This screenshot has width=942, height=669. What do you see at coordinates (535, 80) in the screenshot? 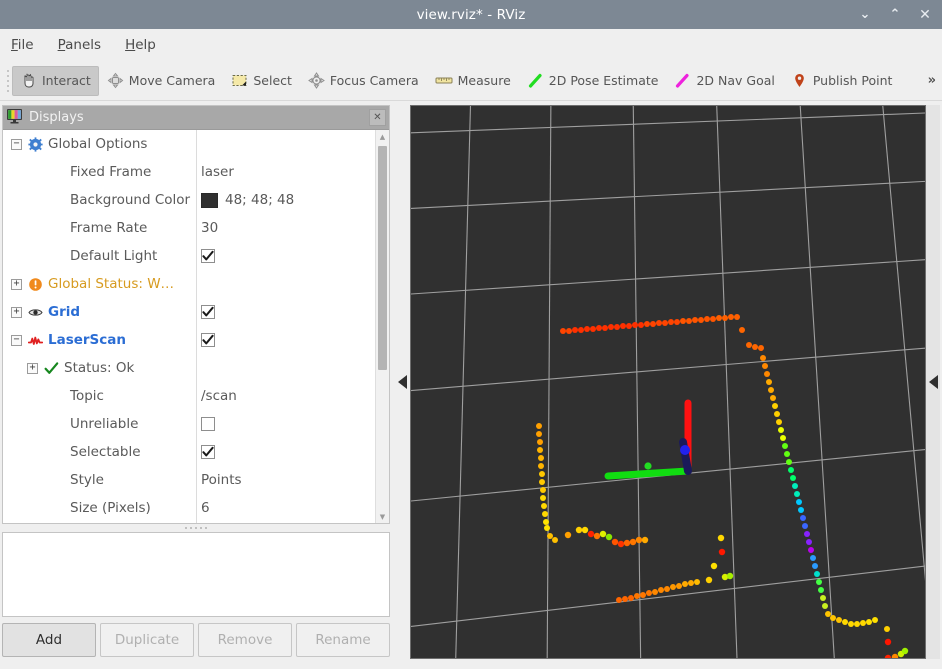
I see `pose-estimate-icon` at bounding box center [535, 80].